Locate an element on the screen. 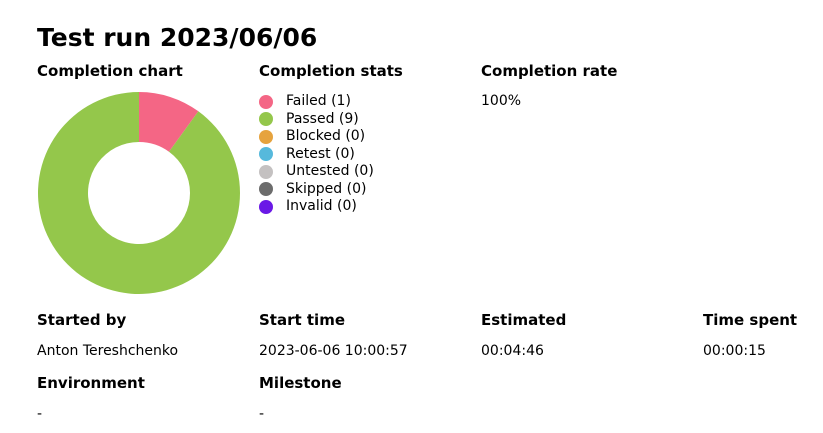 This screenshot has width=823, height=433. legend-item-passed: Passed (9) is located at coordinates (316, 120).